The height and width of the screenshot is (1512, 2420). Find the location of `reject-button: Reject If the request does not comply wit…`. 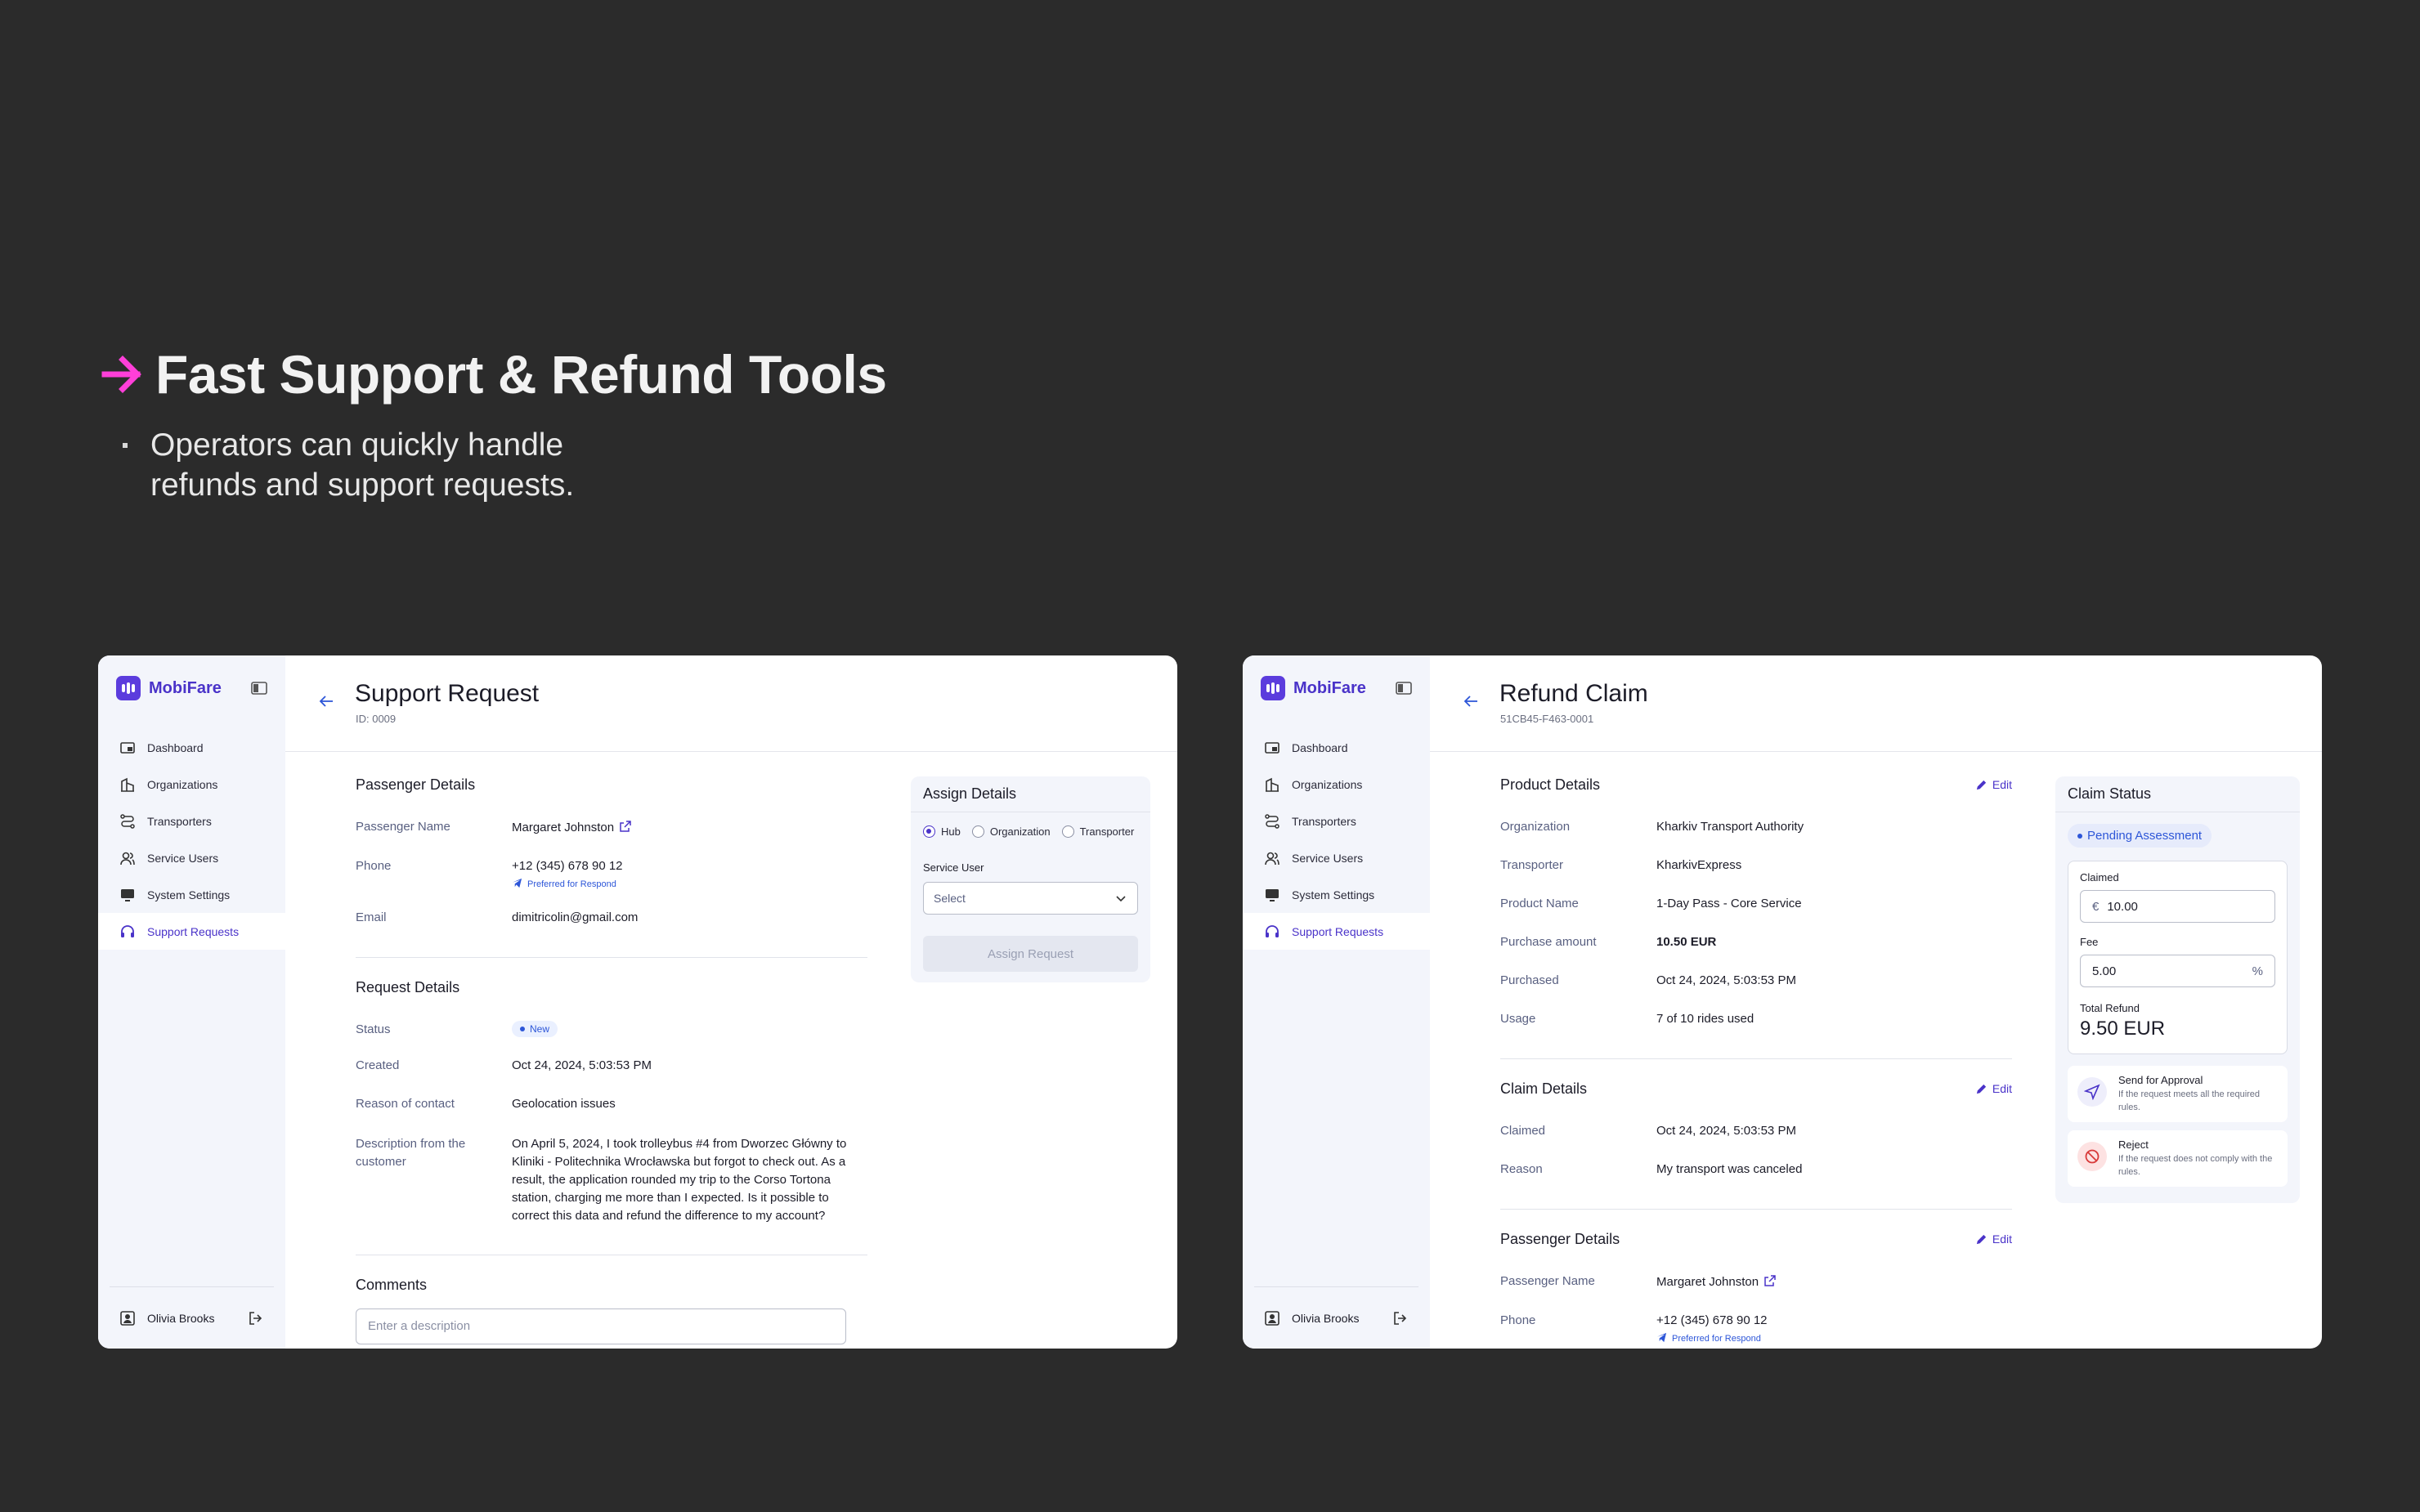

reject-button: Reject If the request does not comply wit… is located at coordinates (2178, 1158).